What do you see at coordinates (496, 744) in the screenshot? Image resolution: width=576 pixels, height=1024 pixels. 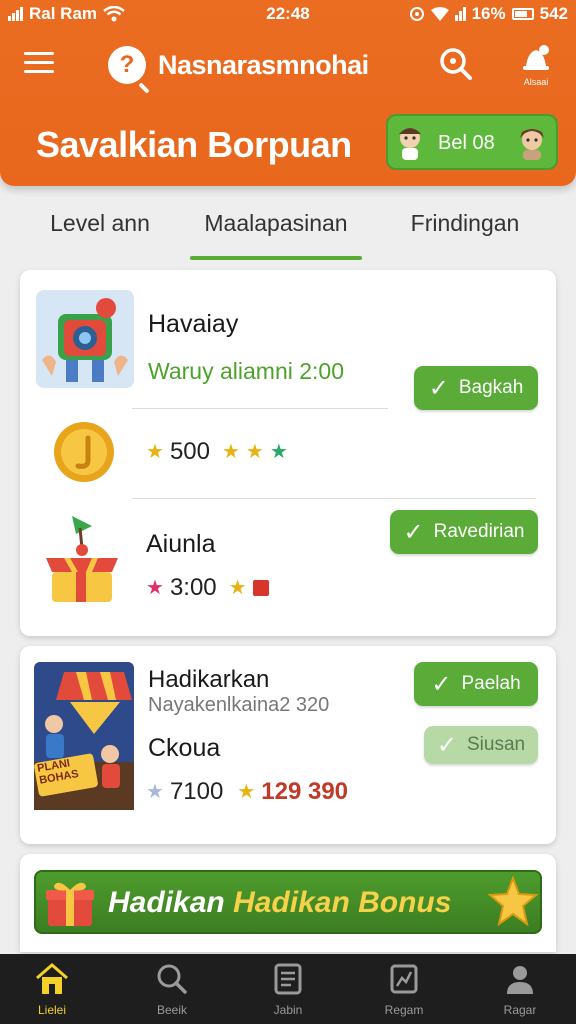 I see `claimed-button-label: Siusan` at bounding box center [496, 744].